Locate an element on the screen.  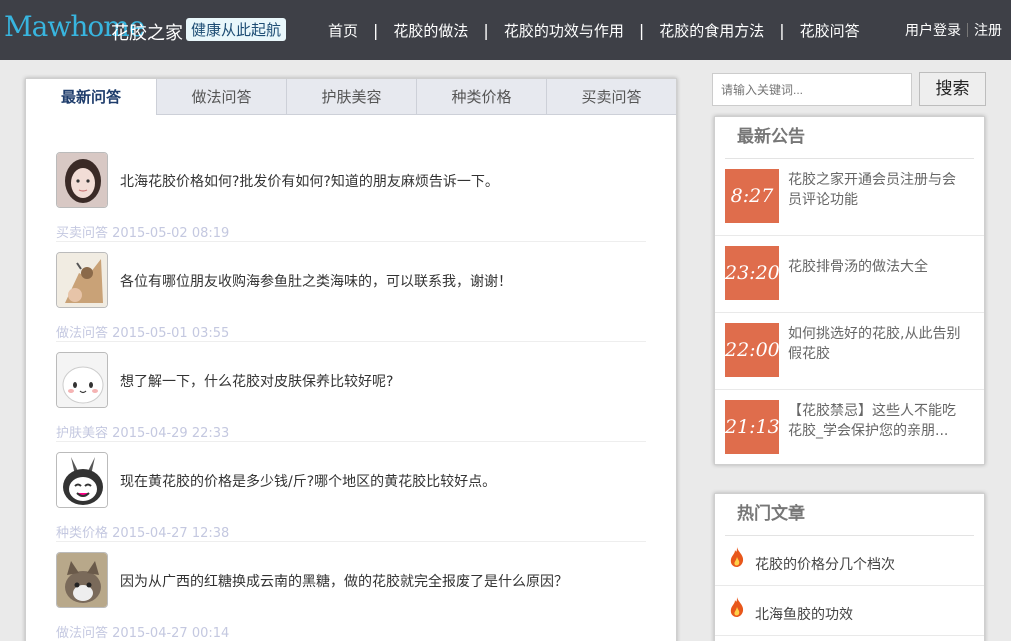
main-nav: 首页 | 花胶的做法 | 花胶的功效与作用 | 花胶的食用方法 | 花胶问答 is located at coordinates (594, 30).